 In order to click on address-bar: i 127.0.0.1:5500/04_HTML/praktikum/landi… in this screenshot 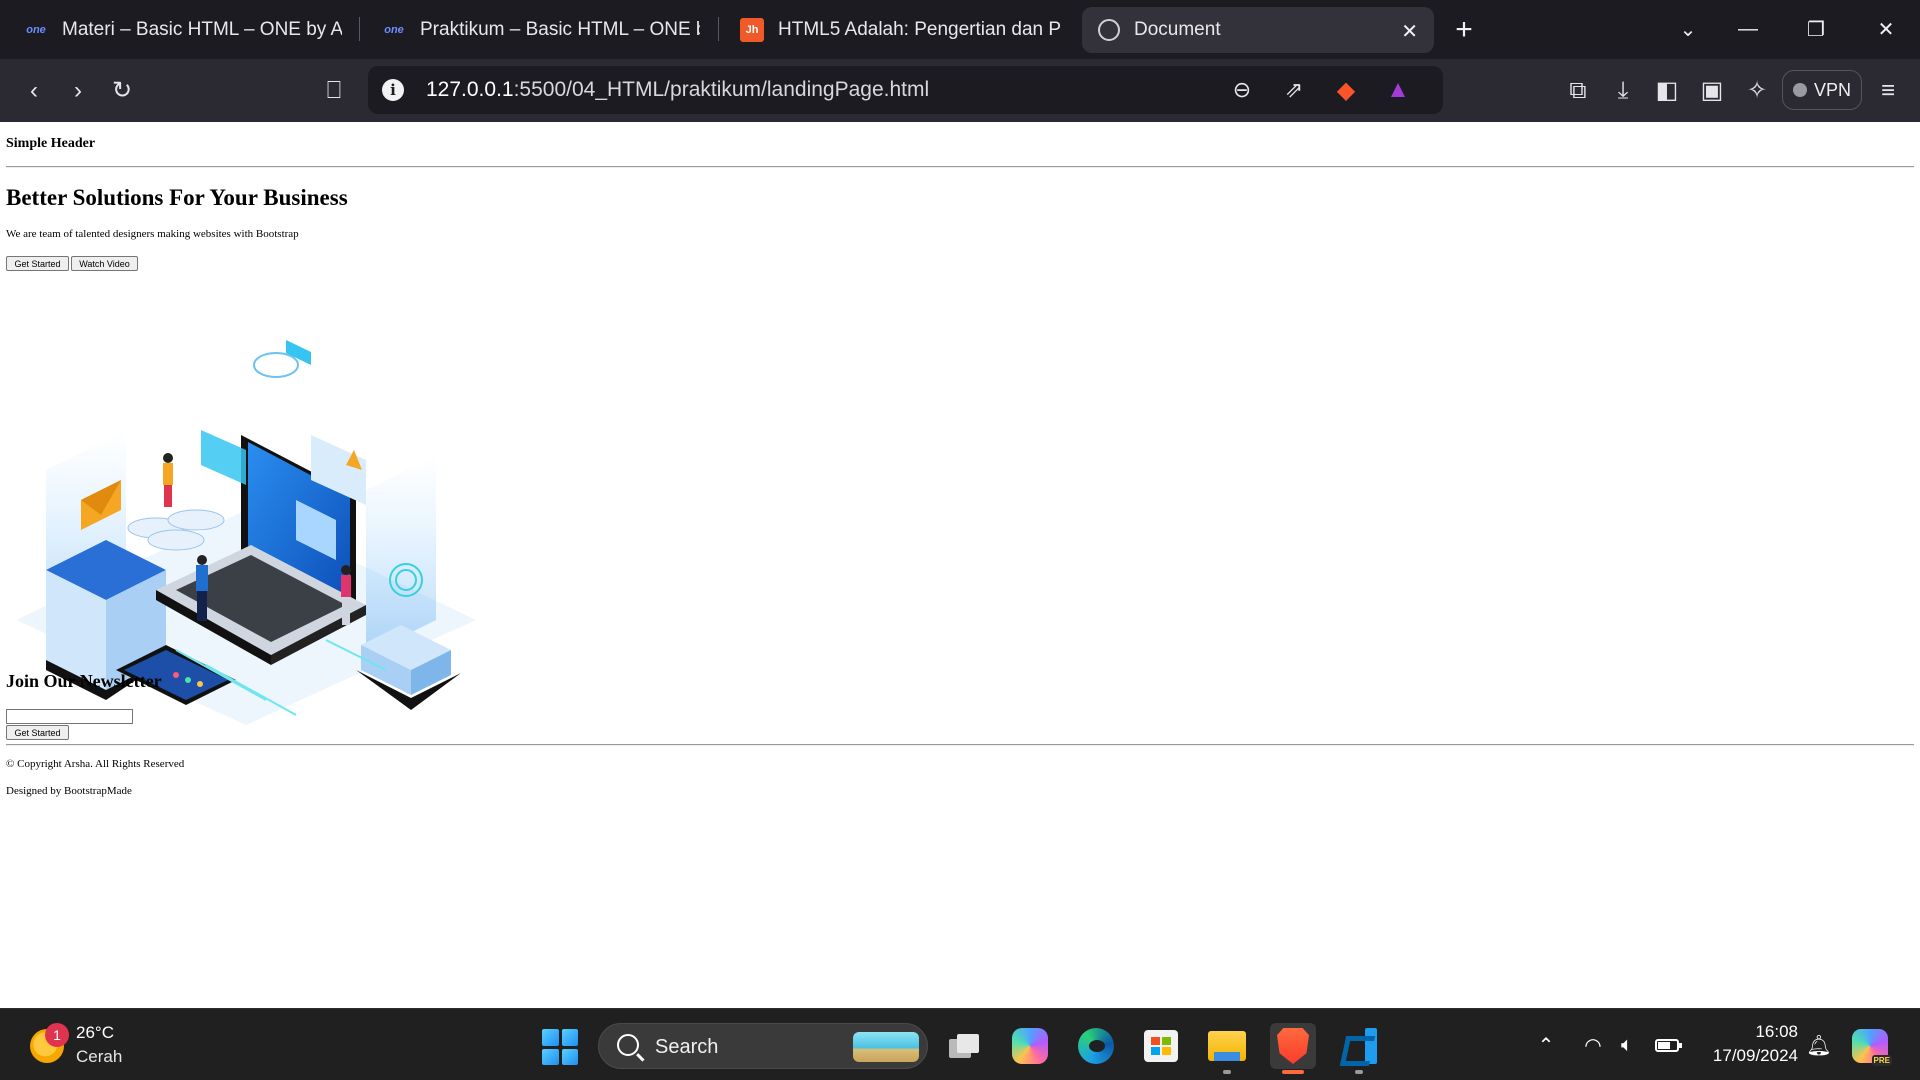, I will do `click(905, 90)`.